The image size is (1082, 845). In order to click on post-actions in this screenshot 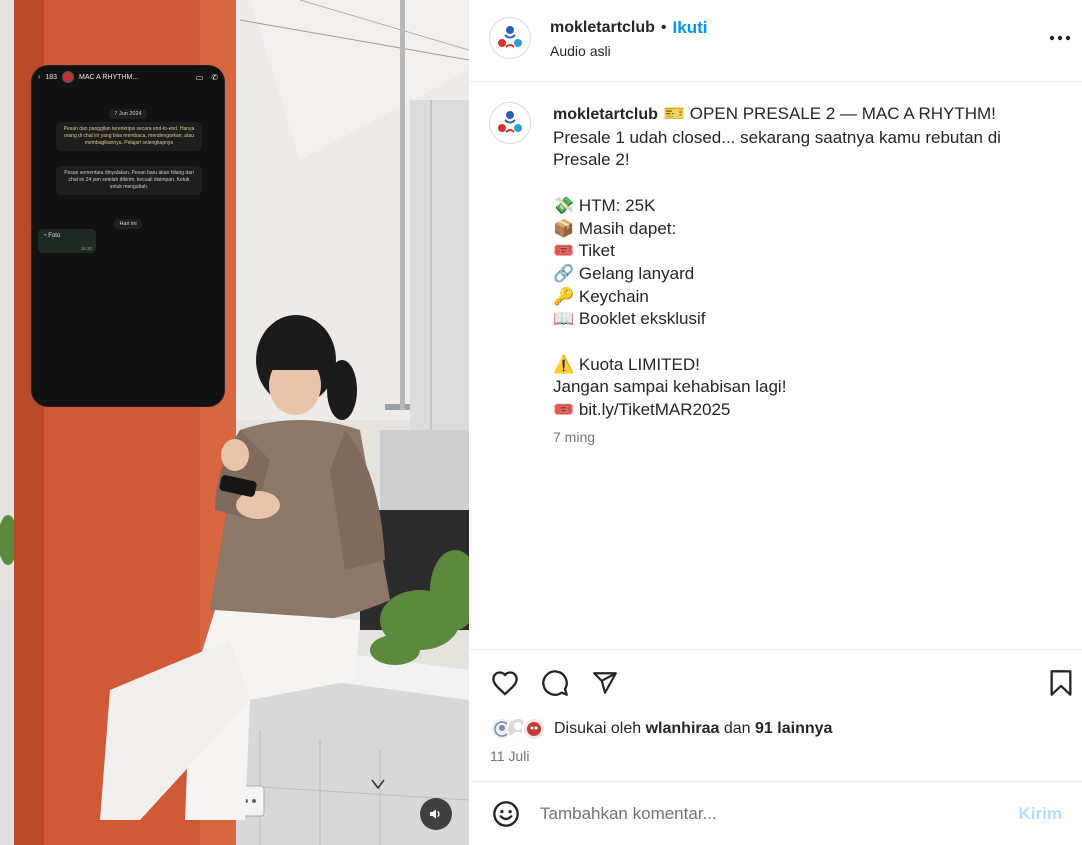, I will do `click(776, 684)`.